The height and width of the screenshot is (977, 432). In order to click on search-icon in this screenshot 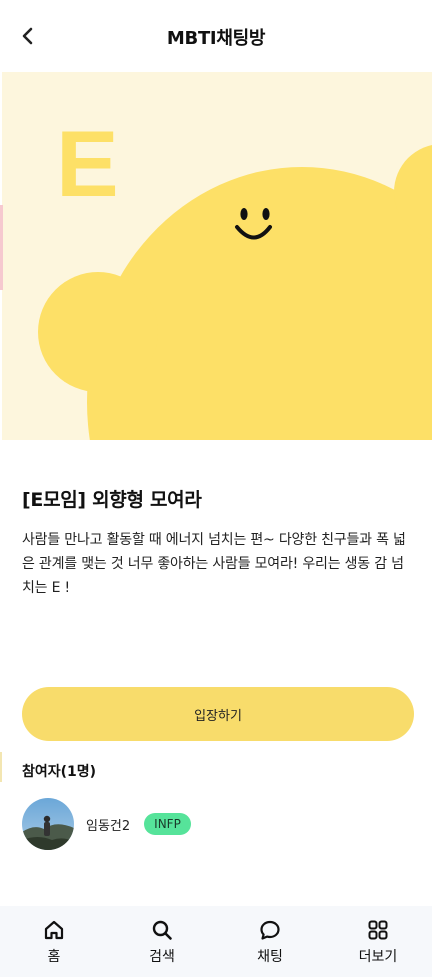, I will do `click(162, 930)`.